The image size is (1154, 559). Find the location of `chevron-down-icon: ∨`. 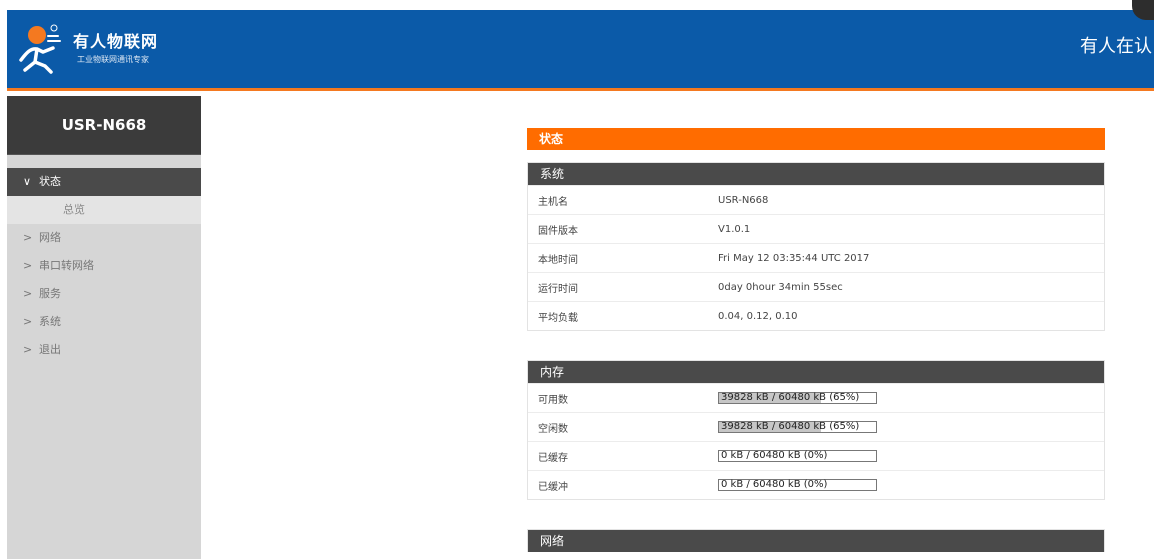

chevron-down-icon: ∨ is located at coordinates (27, 181).